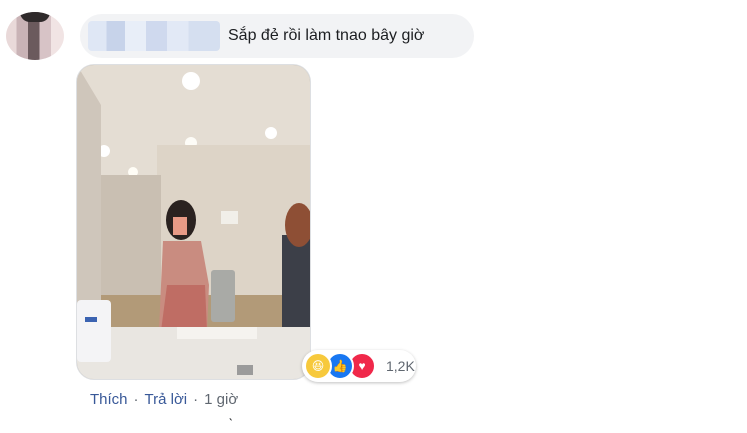 The height and width of the screenshot is (433, 747). I want to click on author-name-blurred, so click(154, 36).